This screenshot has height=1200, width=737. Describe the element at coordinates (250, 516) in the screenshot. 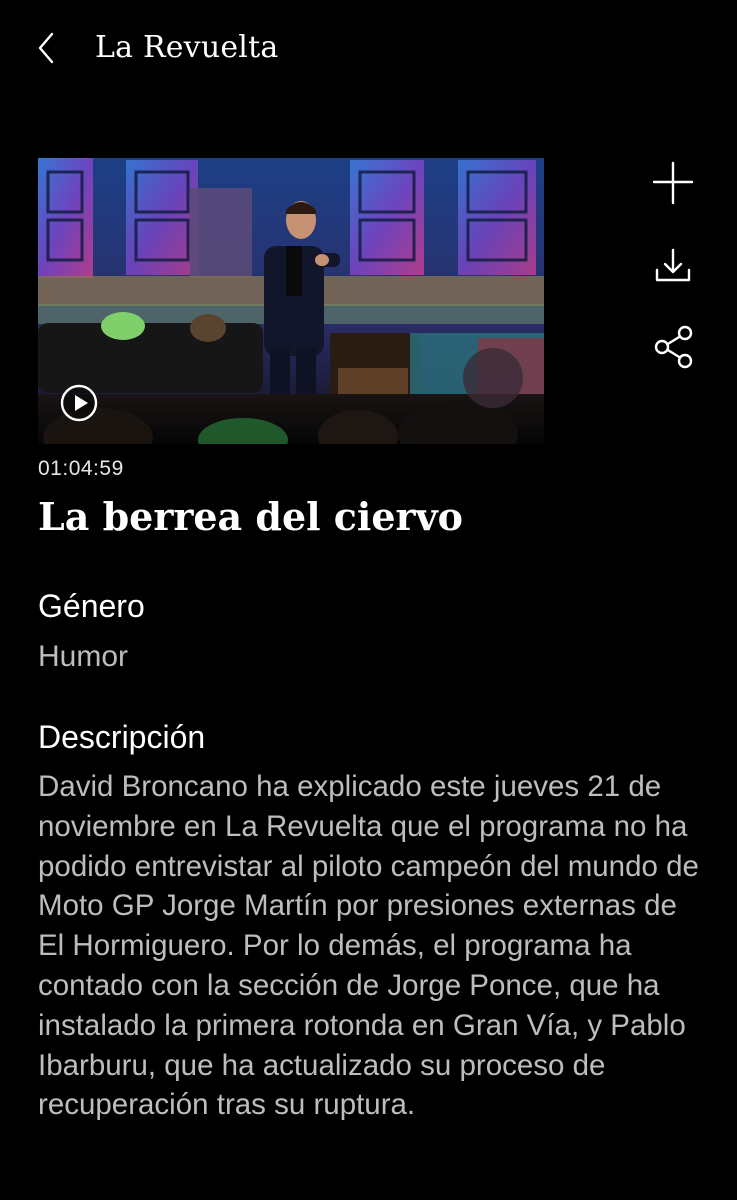

I see `episode-title: La berrea del ciervo` at that location.